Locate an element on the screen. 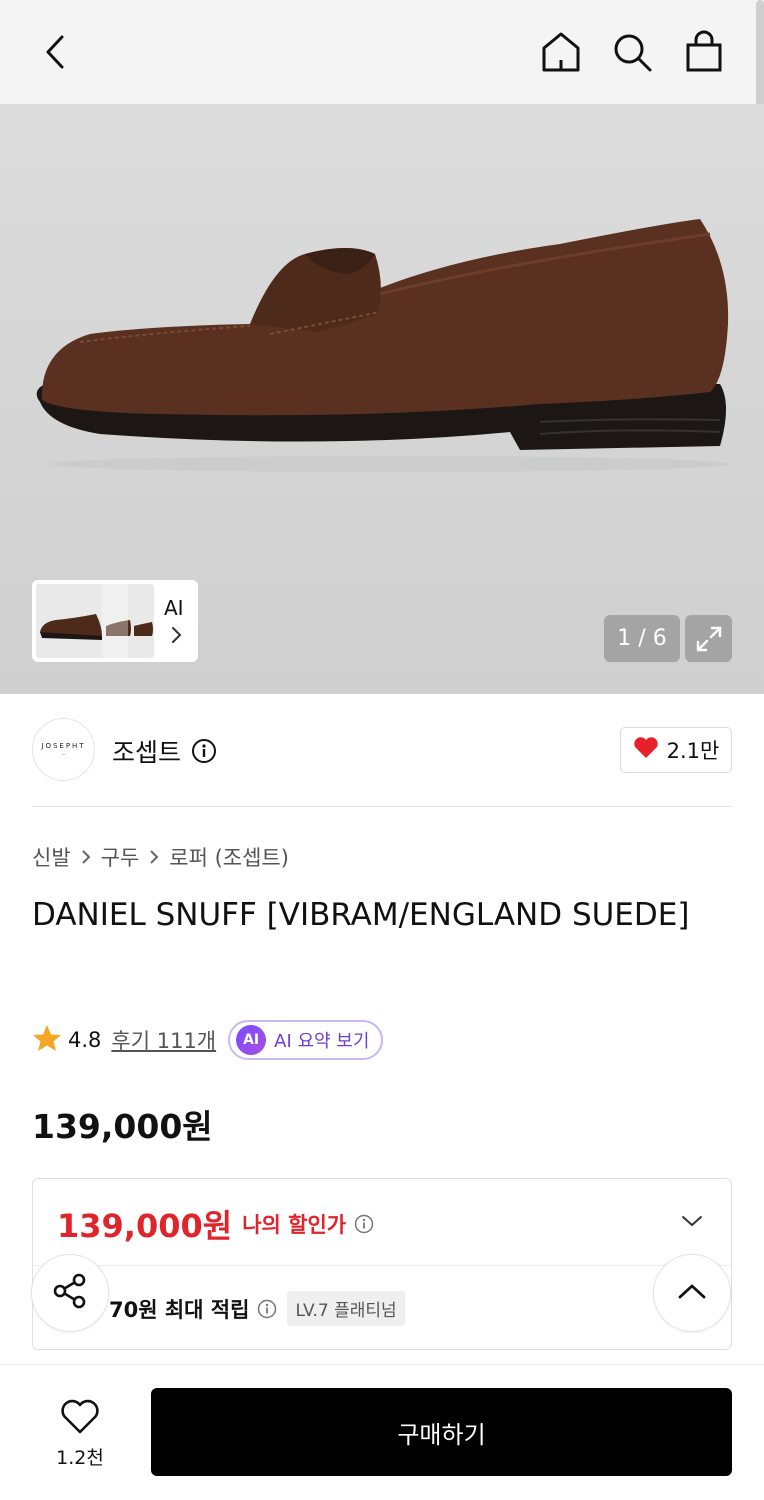  top-nav-bar is located at coordinates (382, 52).